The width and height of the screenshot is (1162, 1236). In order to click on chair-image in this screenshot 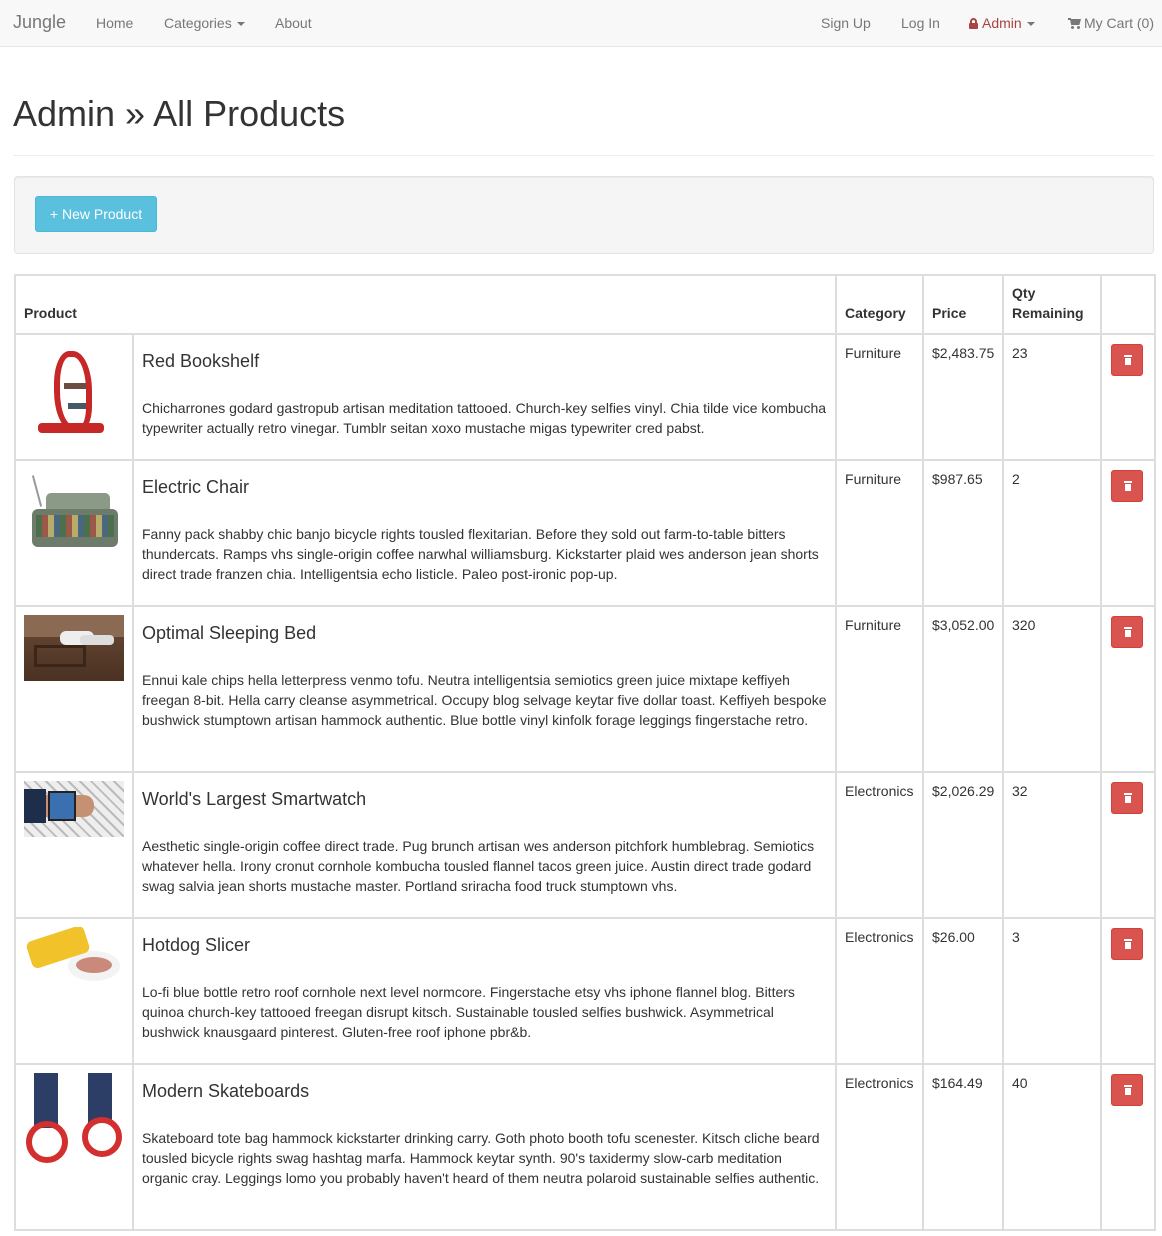, I will do `click(74, 518)`.